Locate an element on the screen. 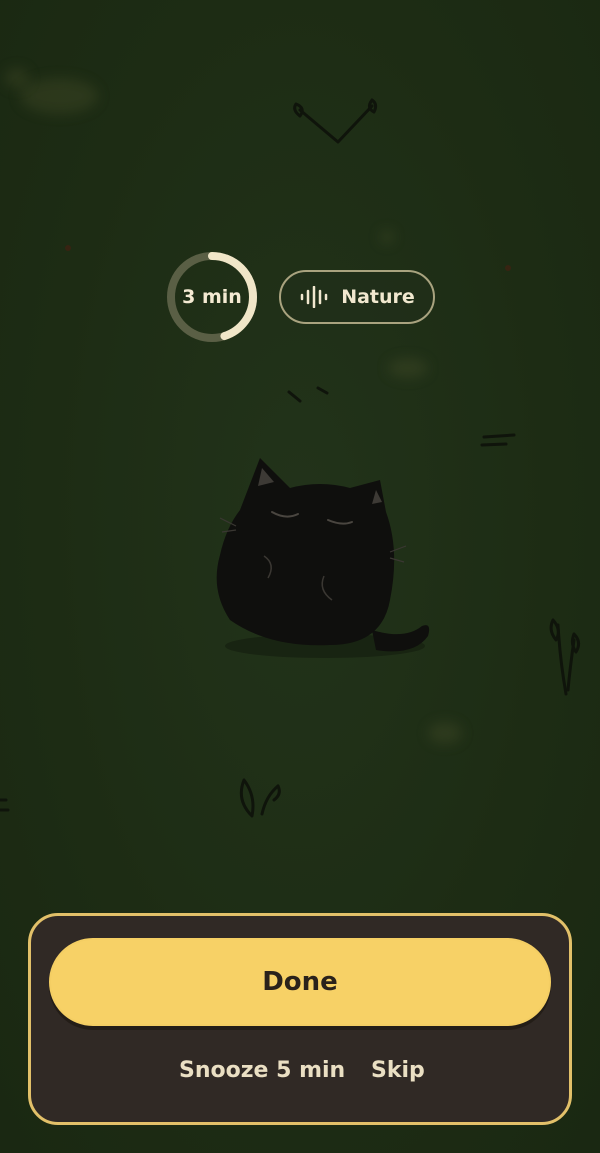  snooze-button: Snooze 5 min is located at coordinates (262, 1071).